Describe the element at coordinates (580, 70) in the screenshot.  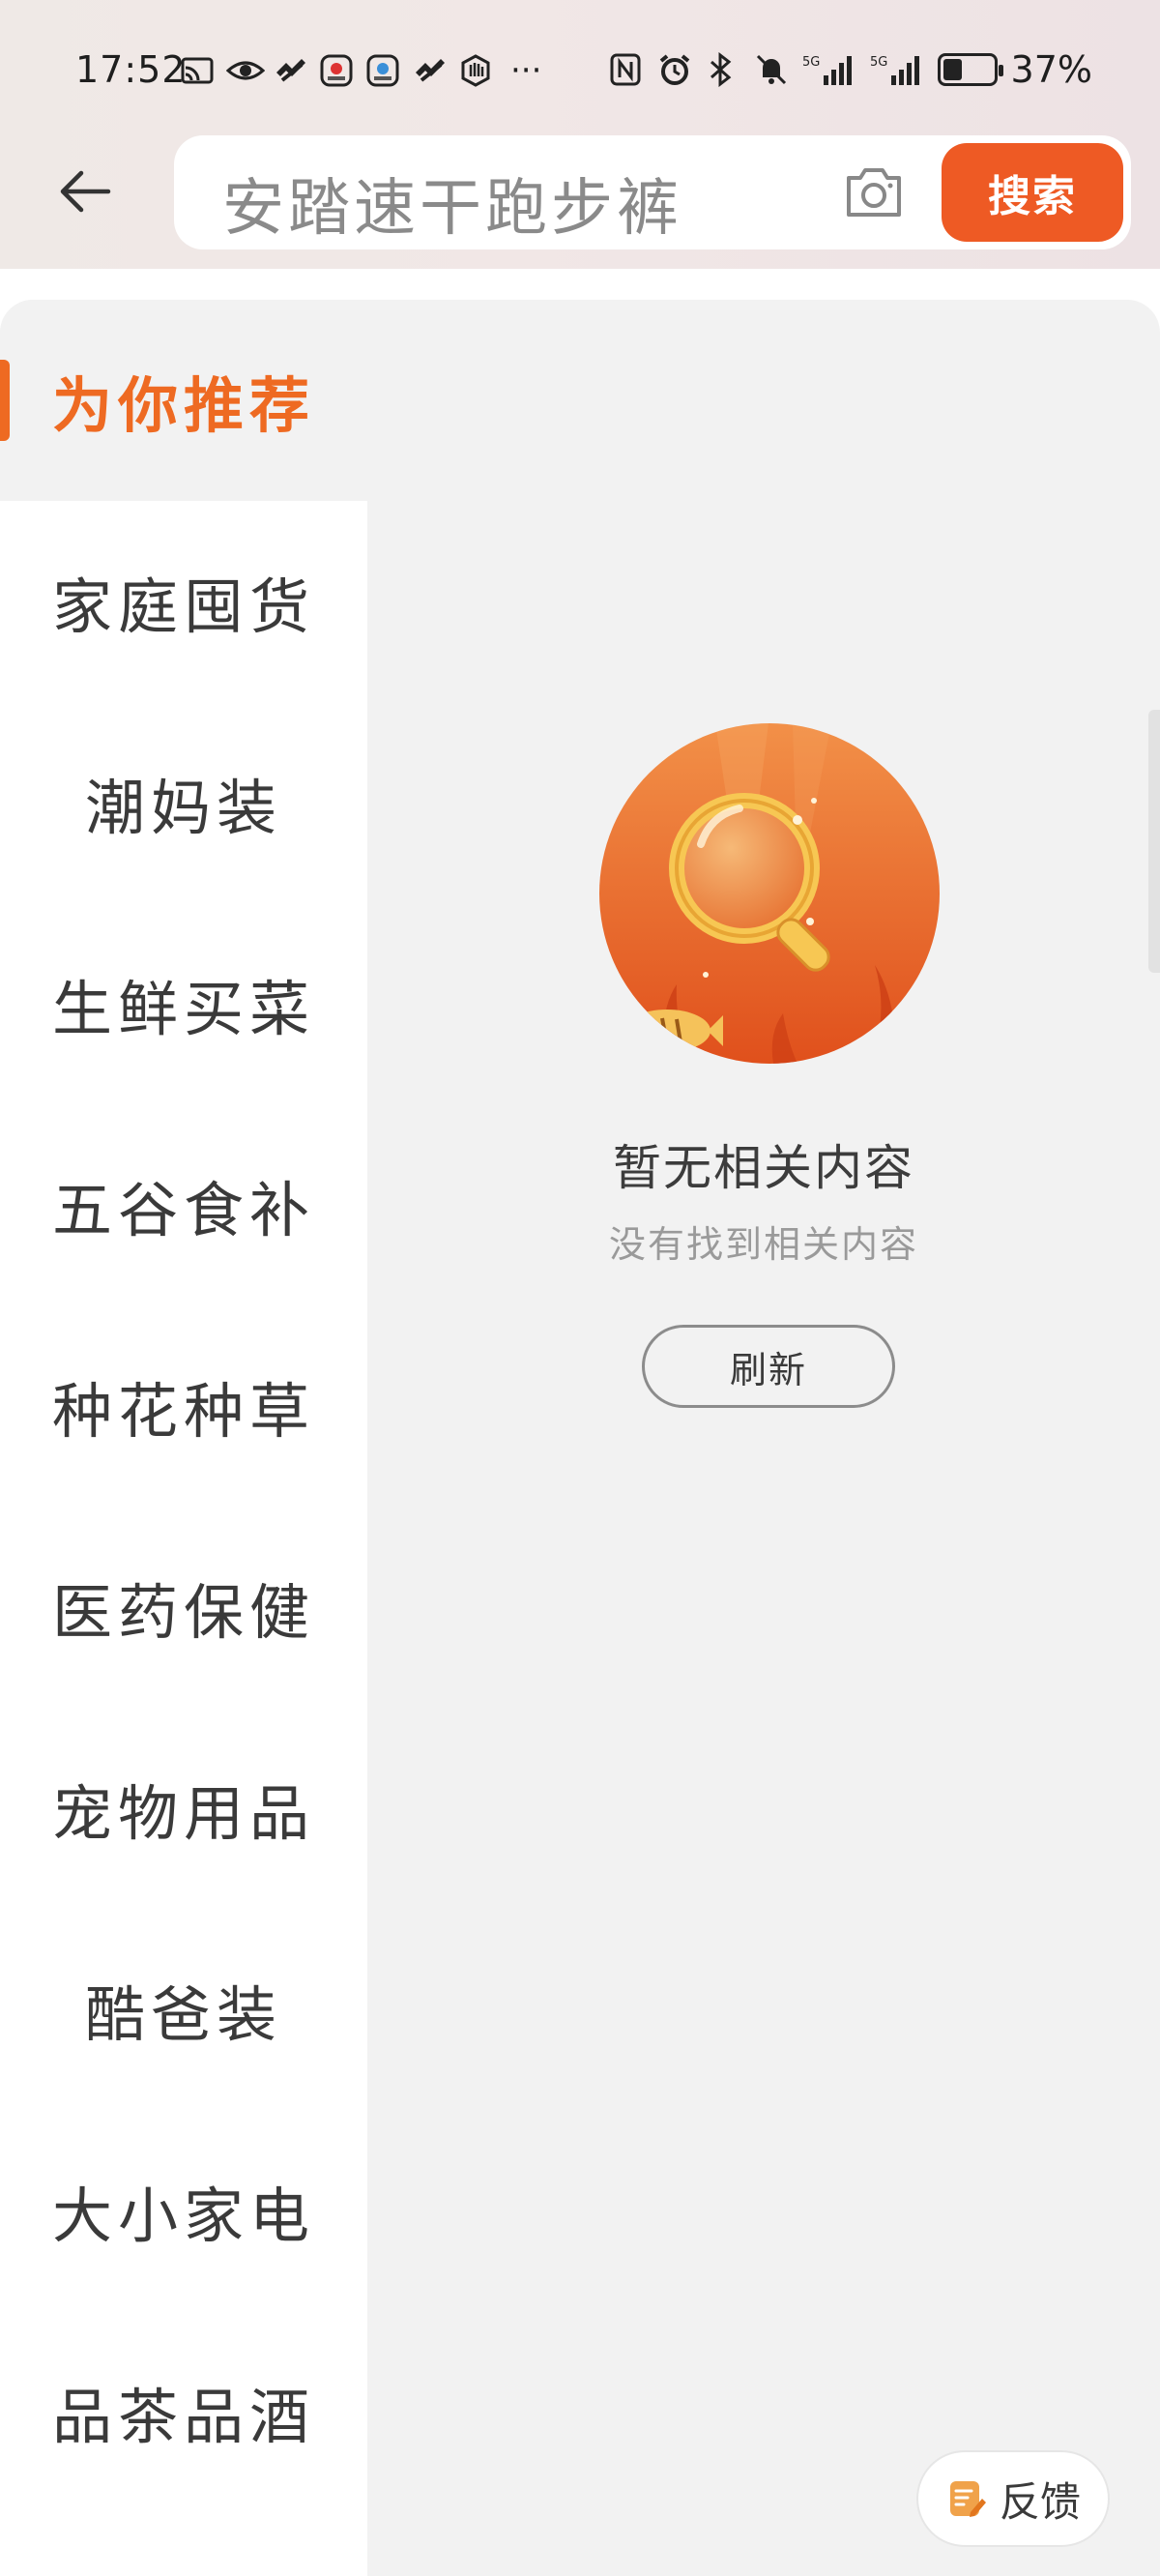
I see `status-bar: 17:52 ··· 5G 5G 37%` at that location.